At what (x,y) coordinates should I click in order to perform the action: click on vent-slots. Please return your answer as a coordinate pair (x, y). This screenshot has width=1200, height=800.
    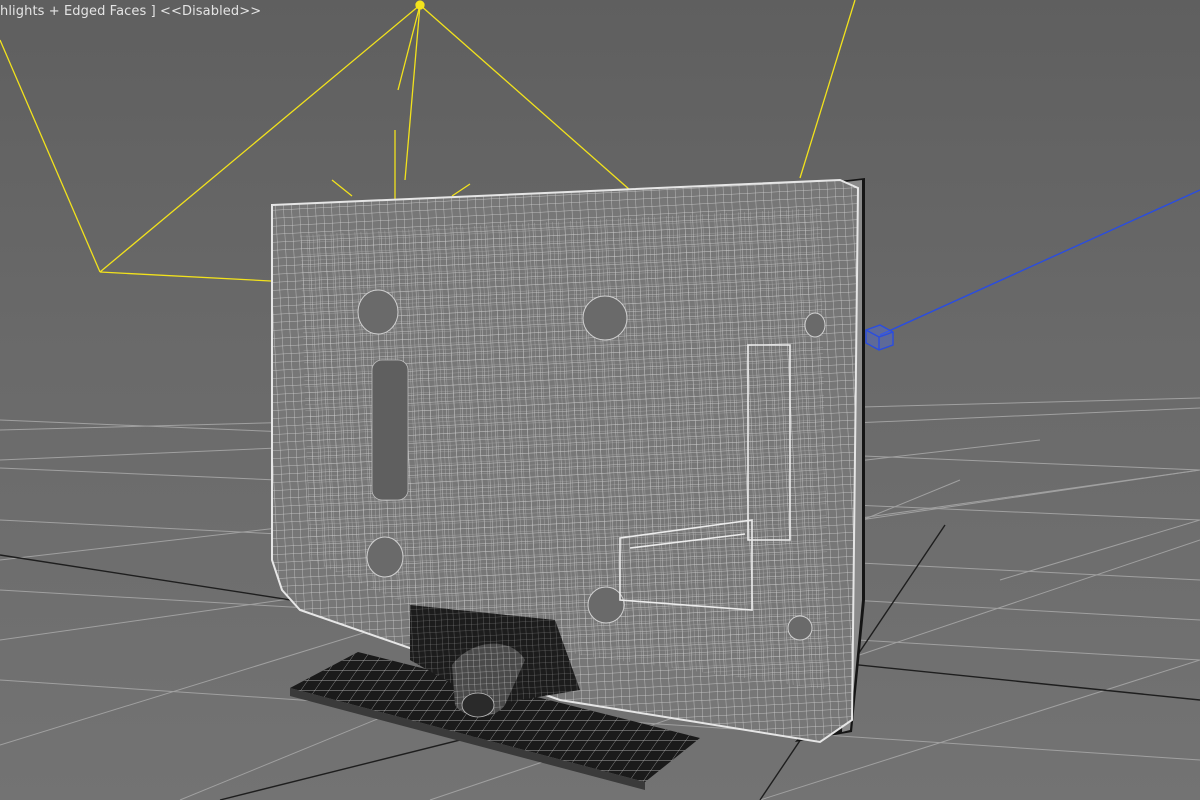
    Looking at the image, I should click on (390, 430).